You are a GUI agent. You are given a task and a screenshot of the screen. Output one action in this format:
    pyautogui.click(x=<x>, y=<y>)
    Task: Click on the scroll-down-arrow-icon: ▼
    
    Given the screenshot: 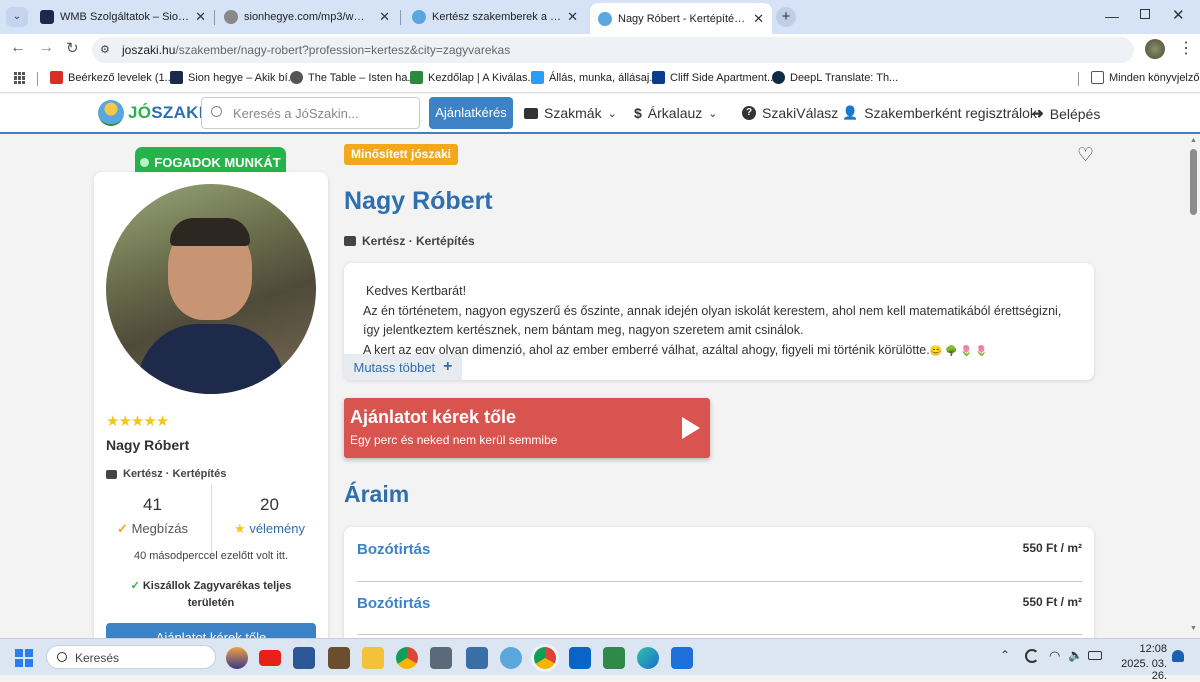 What is the action you would take?
    pyautogui.click(x=1193, y=628)
    